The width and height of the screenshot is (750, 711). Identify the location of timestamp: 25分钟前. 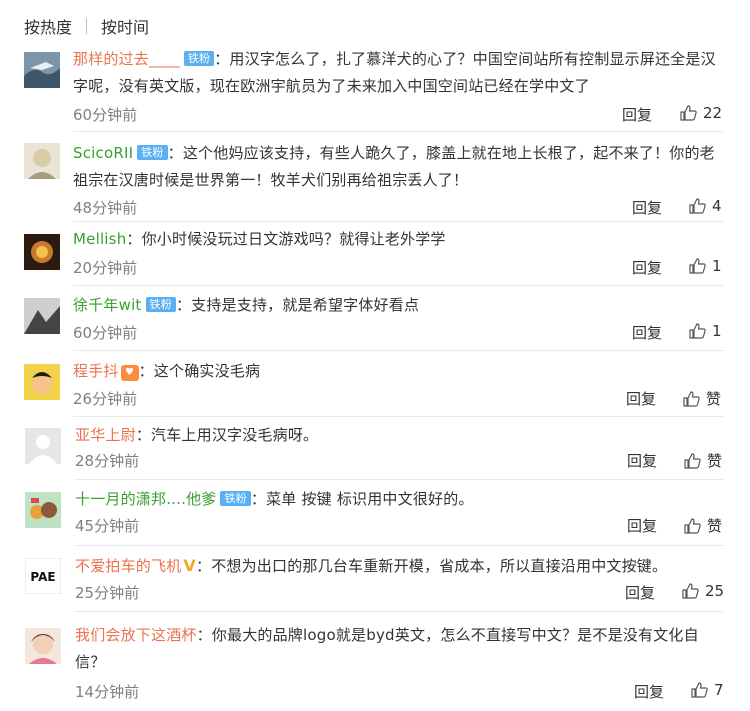
(107, 593).